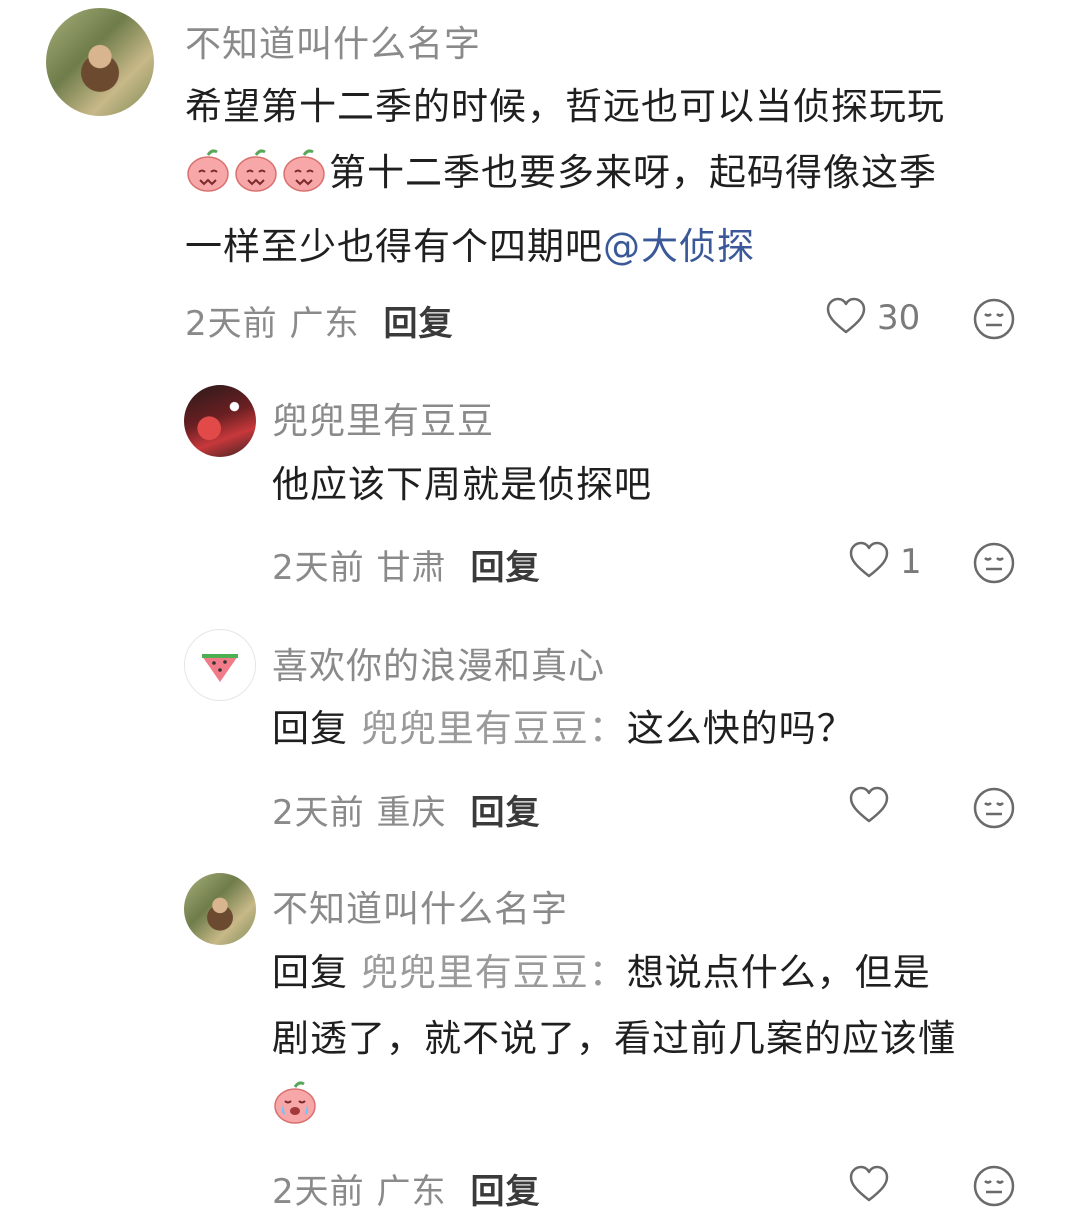 The width and height of the screenshot is (1080, 1213). What do you see at coordinates (614, 1038) in the screenshot?
I see `comment-text-line: 剧透了，就不说了，看过前几案的应该懂` at bounding box center [614, 1038].